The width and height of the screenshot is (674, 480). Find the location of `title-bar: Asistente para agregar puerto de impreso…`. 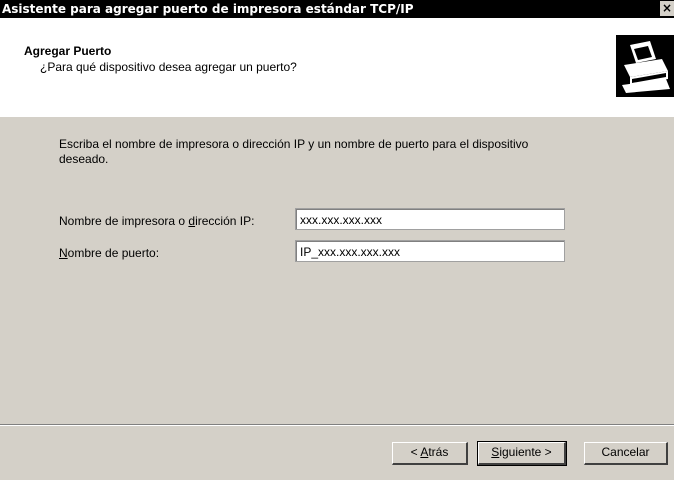

title-bar: Asistente para agregar puerto de impreso… is located at coordinates (337, 9).